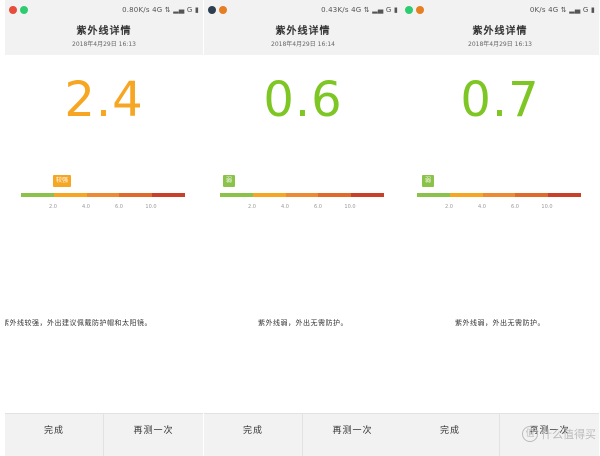  I want to click on uv-value: 2.4, so click(104, 100).